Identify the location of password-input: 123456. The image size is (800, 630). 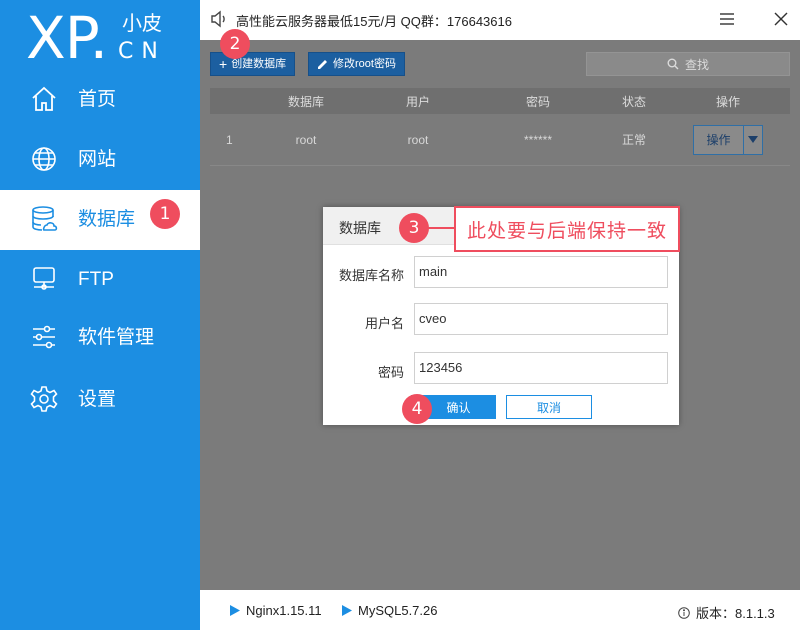
(541, 368).